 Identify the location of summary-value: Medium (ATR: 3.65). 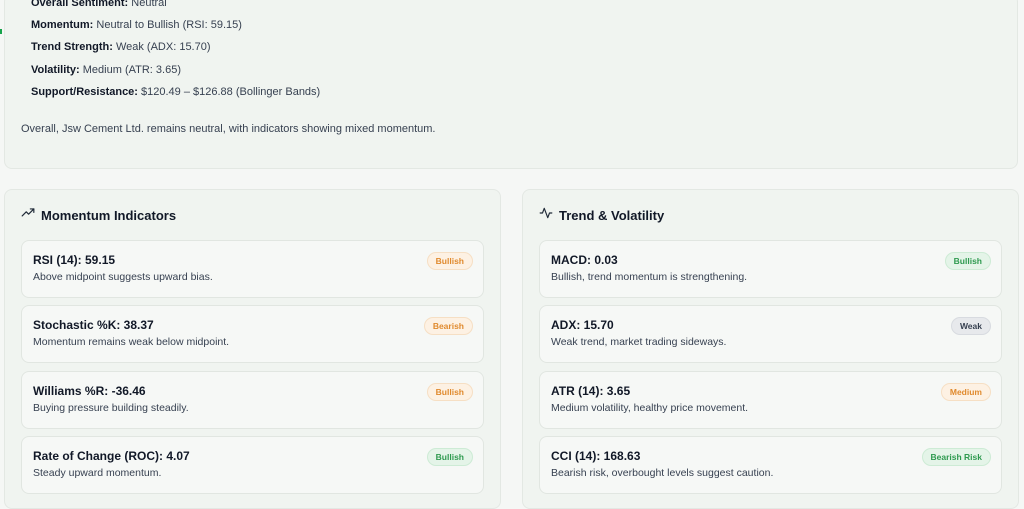
(131, 69).